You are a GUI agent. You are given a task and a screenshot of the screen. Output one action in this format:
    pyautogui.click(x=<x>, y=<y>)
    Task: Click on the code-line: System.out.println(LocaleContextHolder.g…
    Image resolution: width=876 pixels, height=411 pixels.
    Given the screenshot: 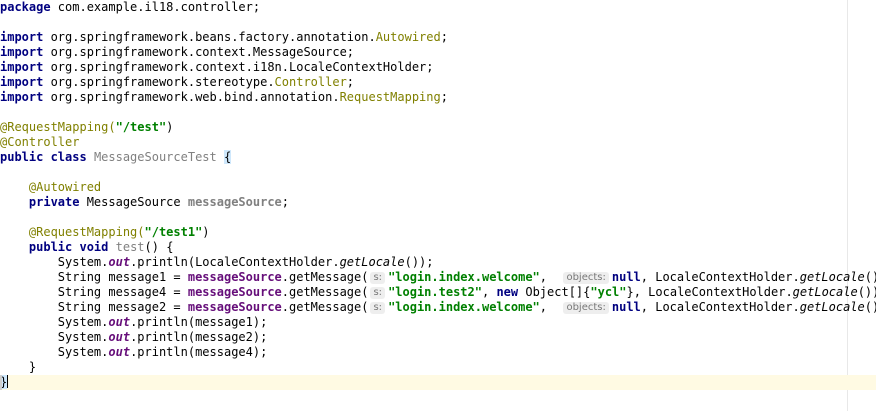 What is the action you would take?
    pyautogui.click(x=438, y=262)
    